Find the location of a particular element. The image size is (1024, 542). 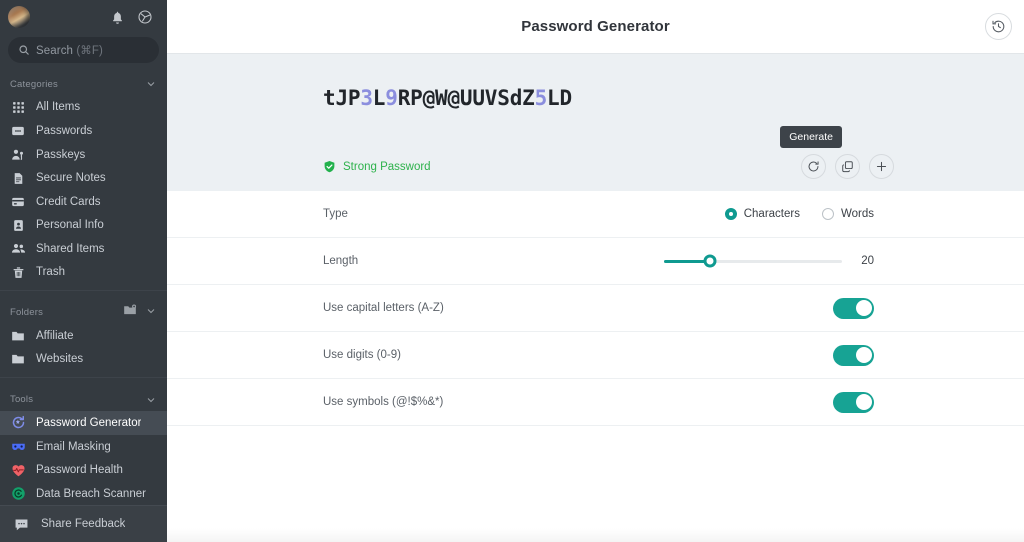

add-folder-icon is located at coordinates (130, 312).